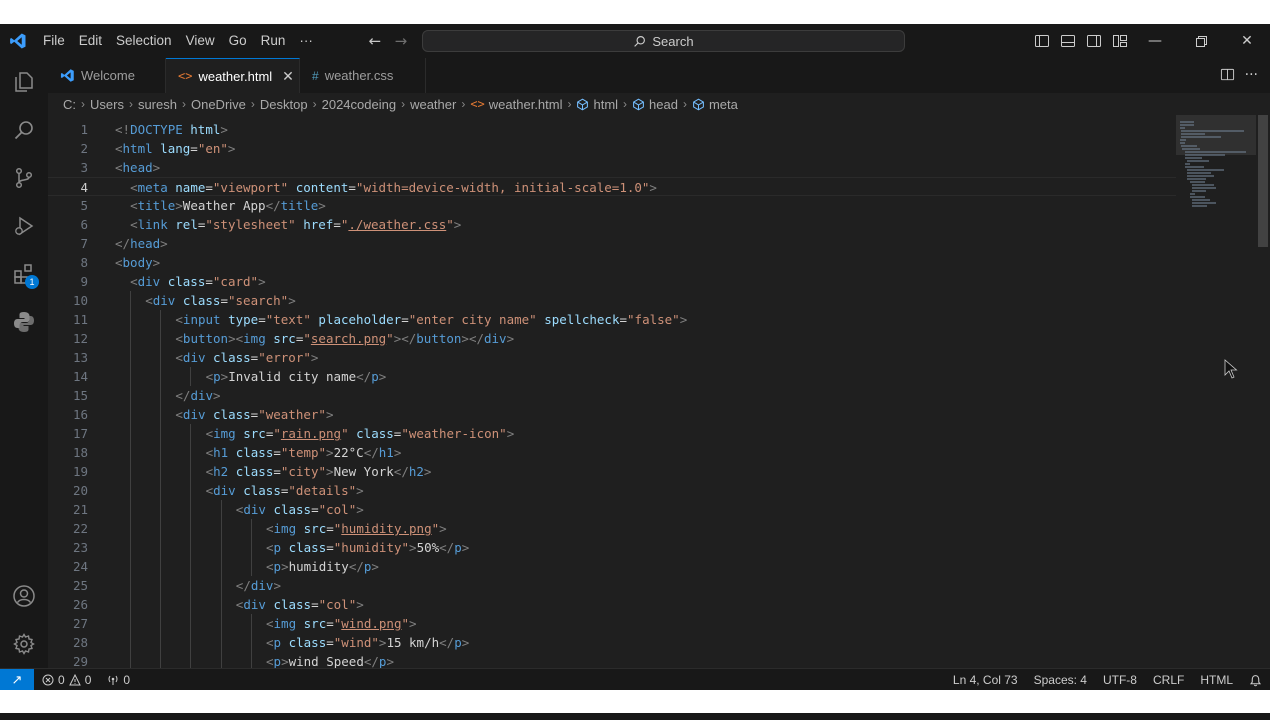 The width and height of the screenshot is (1270, 720). I want to click on breadcrumb-file: <> weather.html, so click(516, 104).